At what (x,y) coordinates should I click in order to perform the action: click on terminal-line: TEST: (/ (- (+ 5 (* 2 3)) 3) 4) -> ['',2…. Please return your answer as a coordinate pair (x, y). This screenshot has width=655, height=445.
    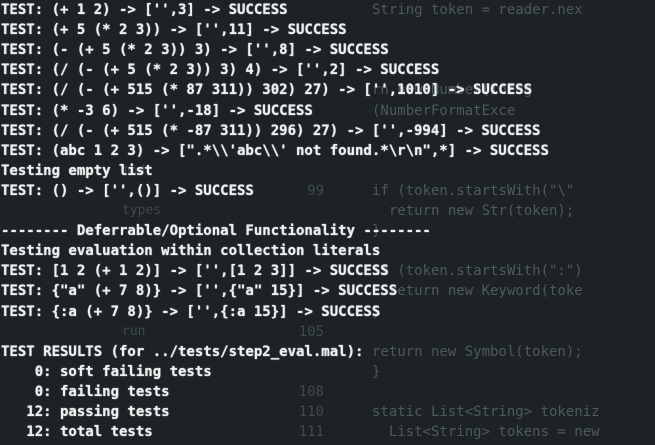
    Looking at the image, I should click on (220, 70).